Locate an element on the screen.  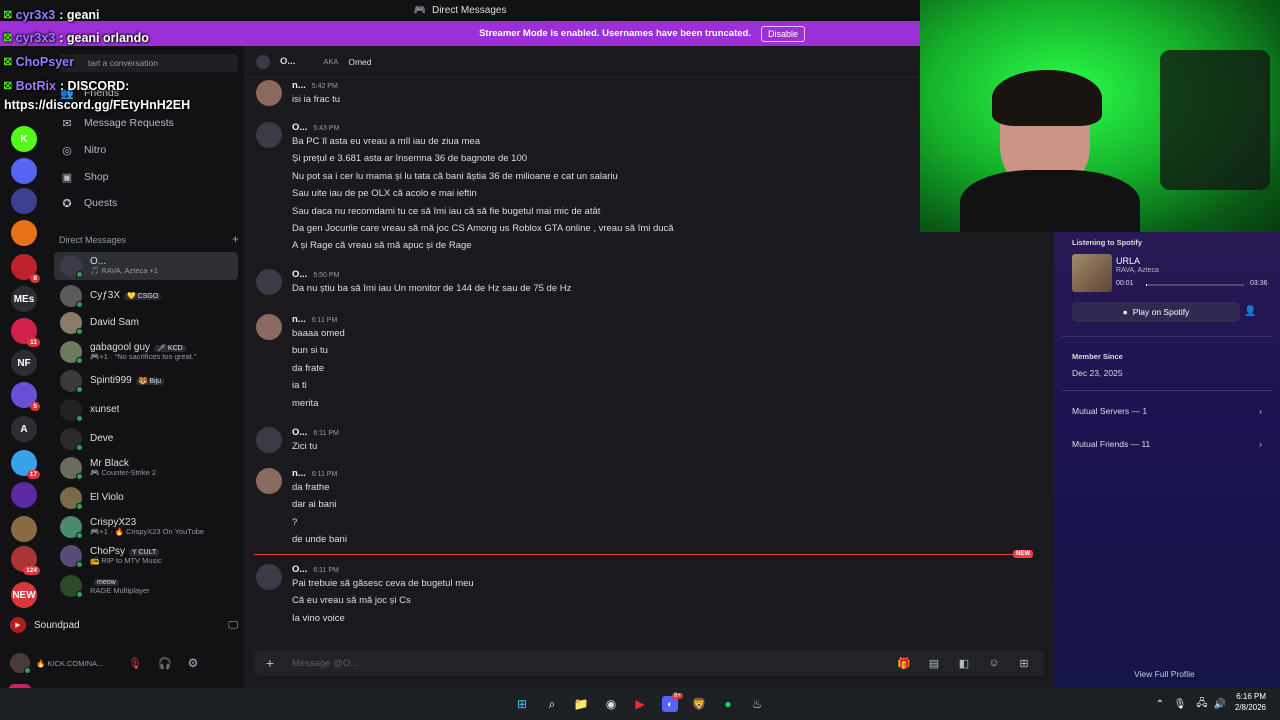
play-on-spotify-button: ● Play on Spotify is located at coordinates (1156, 312).